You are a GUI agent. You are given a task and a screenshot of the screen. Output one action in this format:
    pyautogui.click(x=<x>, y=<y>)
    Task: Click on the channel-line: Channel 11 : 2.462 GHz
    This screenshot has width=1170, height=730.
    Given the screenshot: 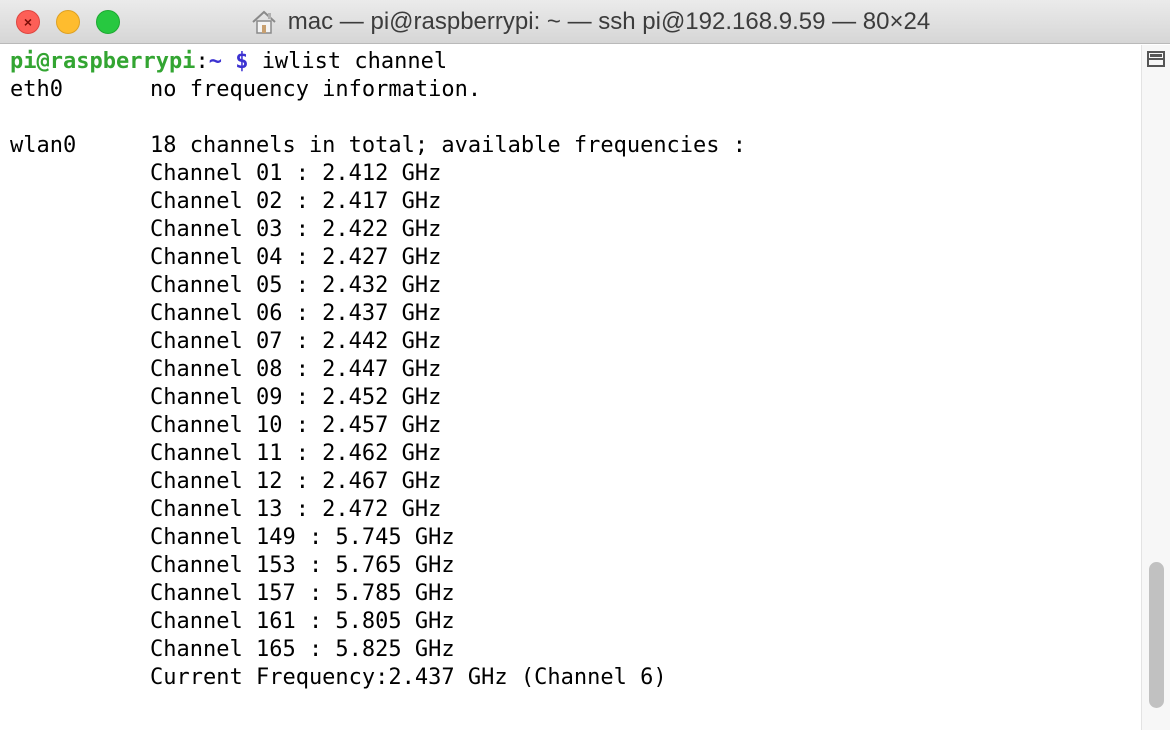 What is the action you would take?
    pyautogui.click(x=296, y=453)
    